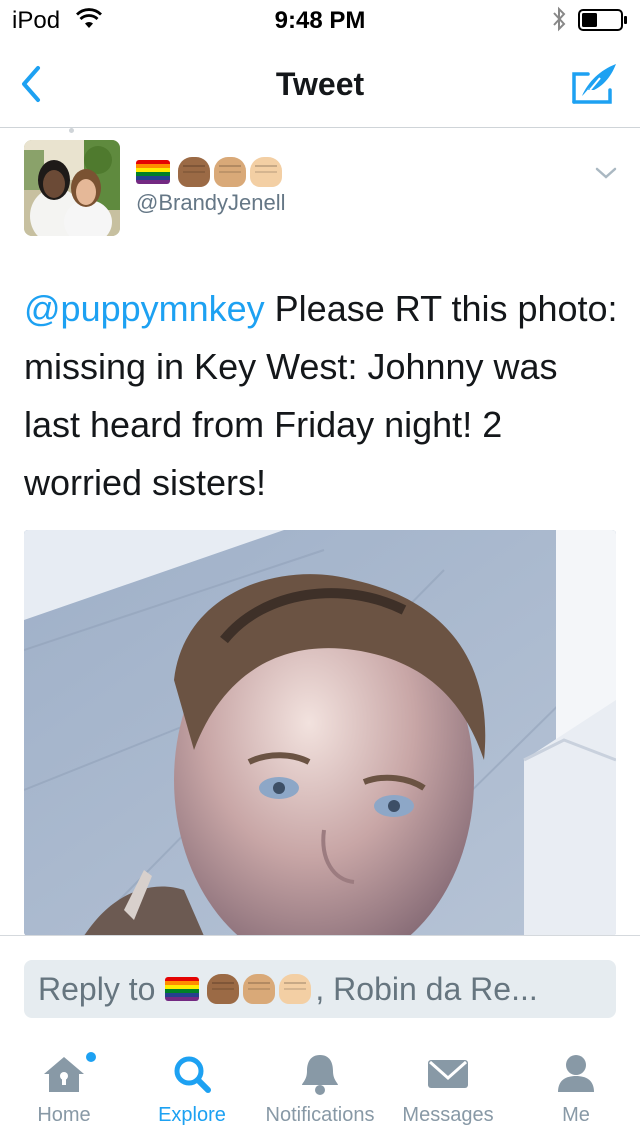 Image resolution: width=640 pixels, height=1136 pixels. Describe the element at coordinates (71, 130) in the screenshot. I see `scroll-indicator` at that location.